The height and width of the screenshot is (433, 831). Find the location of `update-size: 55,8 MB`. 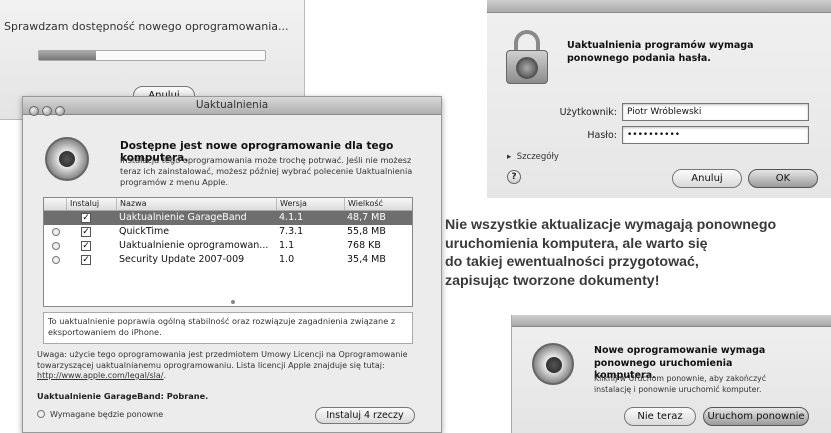

update-size: 55,8 MB is located at coordinates (366, 231).